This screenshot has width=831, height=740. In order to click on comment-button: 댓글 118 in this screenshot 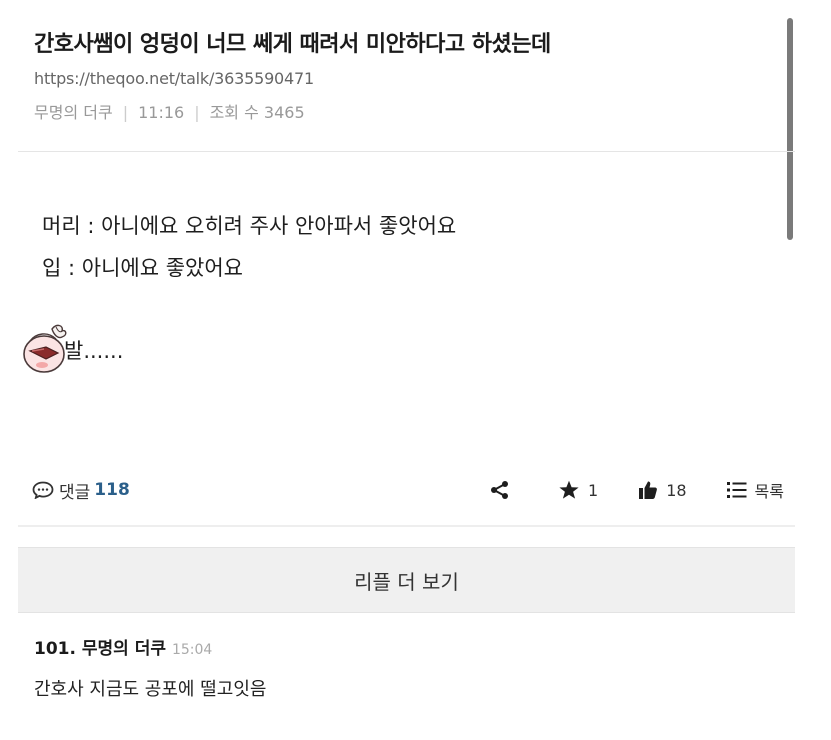, I will do `click(81, 490)`.